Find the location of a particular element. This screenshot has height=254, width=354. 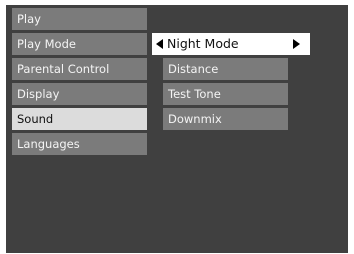

menu-item-play-mode: Play Mode is located at coordinates (79, 44).